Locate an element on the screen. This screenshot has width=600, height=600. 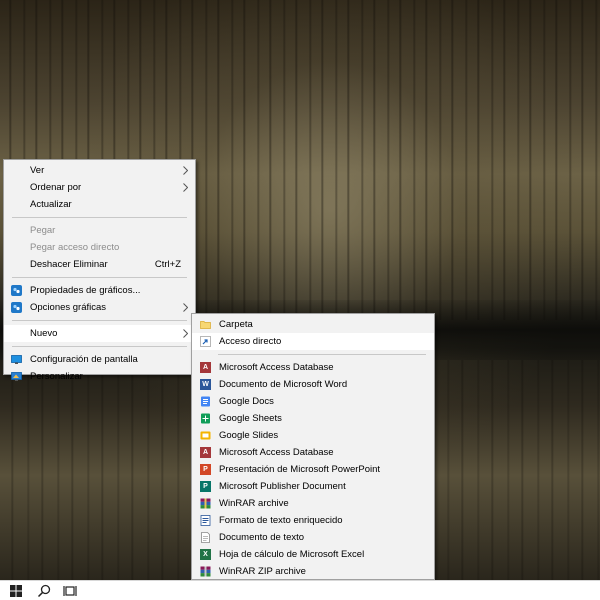
personalize-icon is located at coordinates (16, 376).